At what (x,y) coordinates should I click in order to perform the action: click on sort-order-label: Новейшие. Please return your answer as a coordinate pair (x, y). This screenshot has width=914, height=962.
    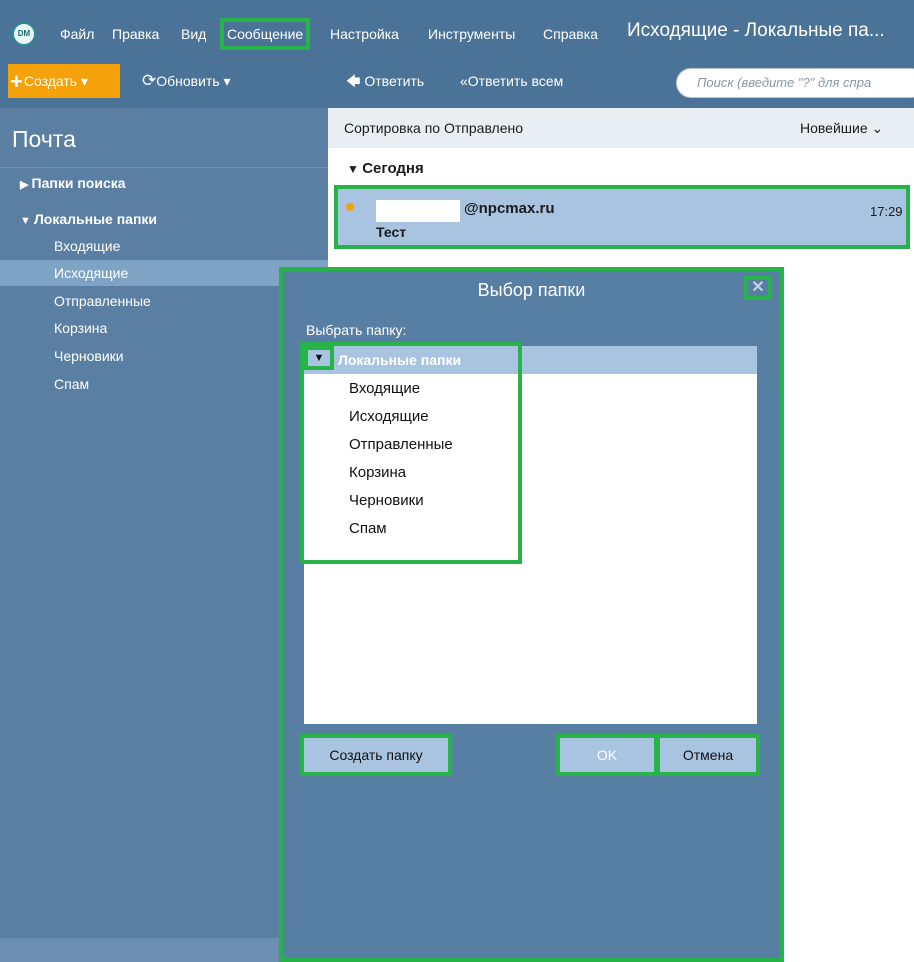
    Looking at the image, I should click on (834, 128).